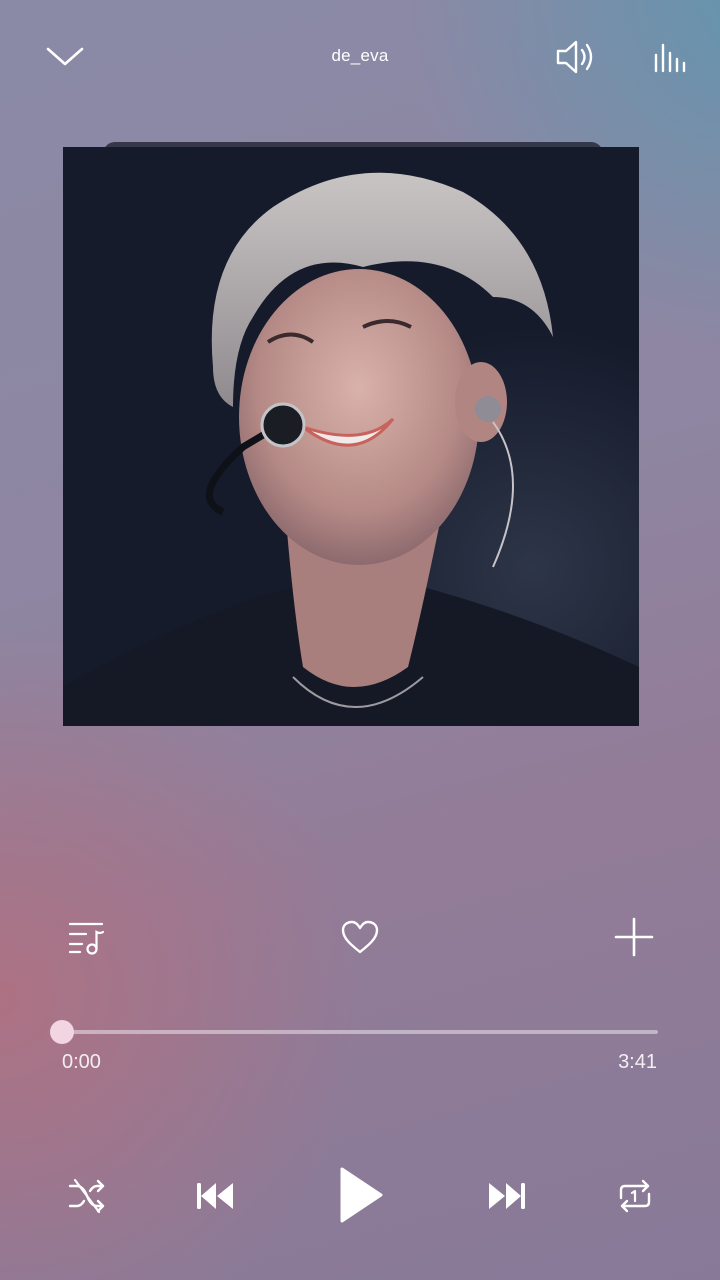  I want to click on page-title: de_eva, so click(360, 55).